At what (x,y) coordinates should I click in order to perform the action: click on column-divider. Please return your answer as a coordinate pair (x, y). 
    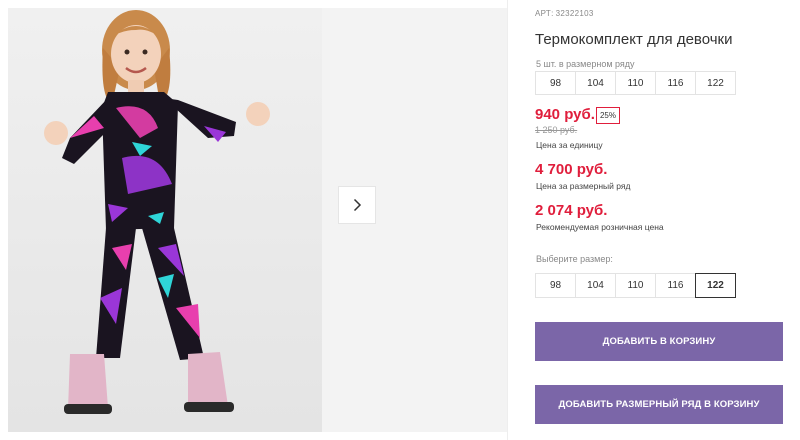
    Looking at the image, I should click on (507, 220).